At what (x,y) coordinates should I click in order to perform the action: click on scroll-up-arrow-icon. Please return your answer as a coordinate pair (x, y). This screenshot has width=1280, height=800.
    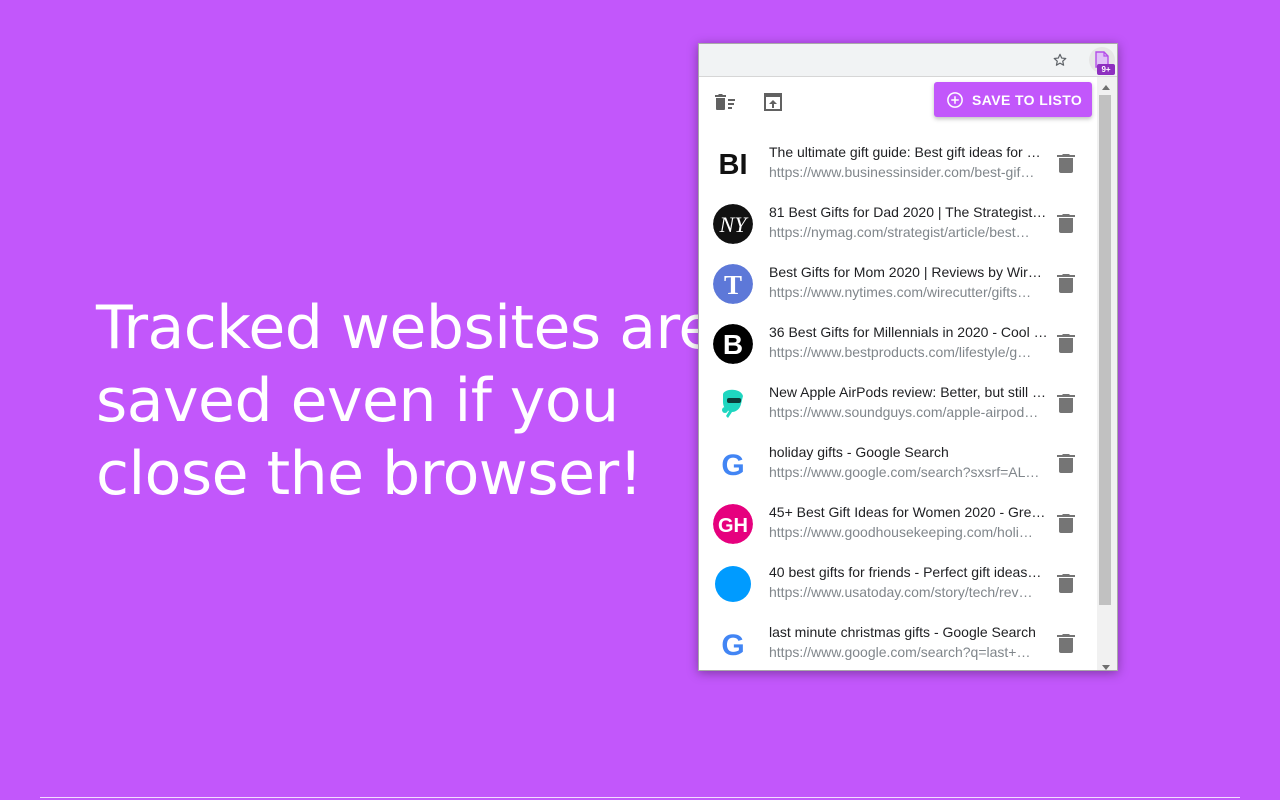
    Looking at the image, I should click on (1106, 87).